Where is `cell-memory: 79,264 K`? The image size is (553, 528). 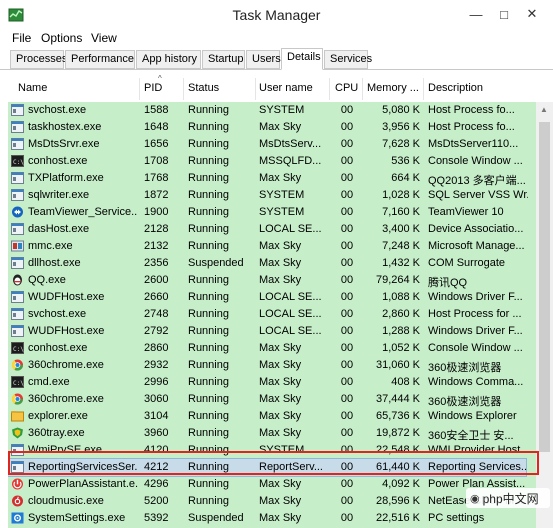
cell-memory: 79,264 K is located at coordinates (397, 280).